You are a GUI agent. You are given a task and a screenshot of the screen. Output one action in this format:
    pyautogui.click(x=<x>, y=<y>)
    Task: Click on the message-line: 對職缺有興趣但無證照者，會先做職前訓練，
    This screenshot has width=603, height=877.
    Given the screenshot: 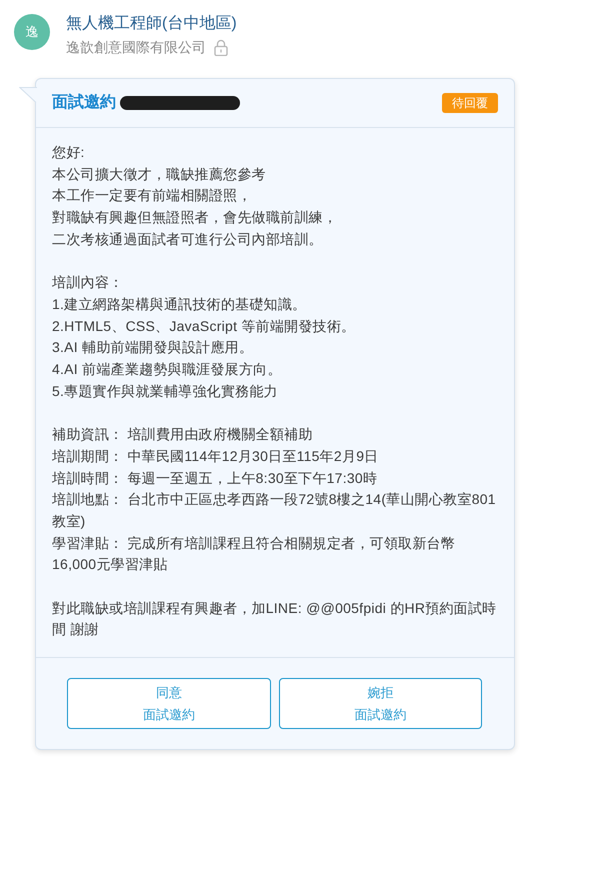 What is the action you would take?
    pyautogui.click(x=195, y=218)
    